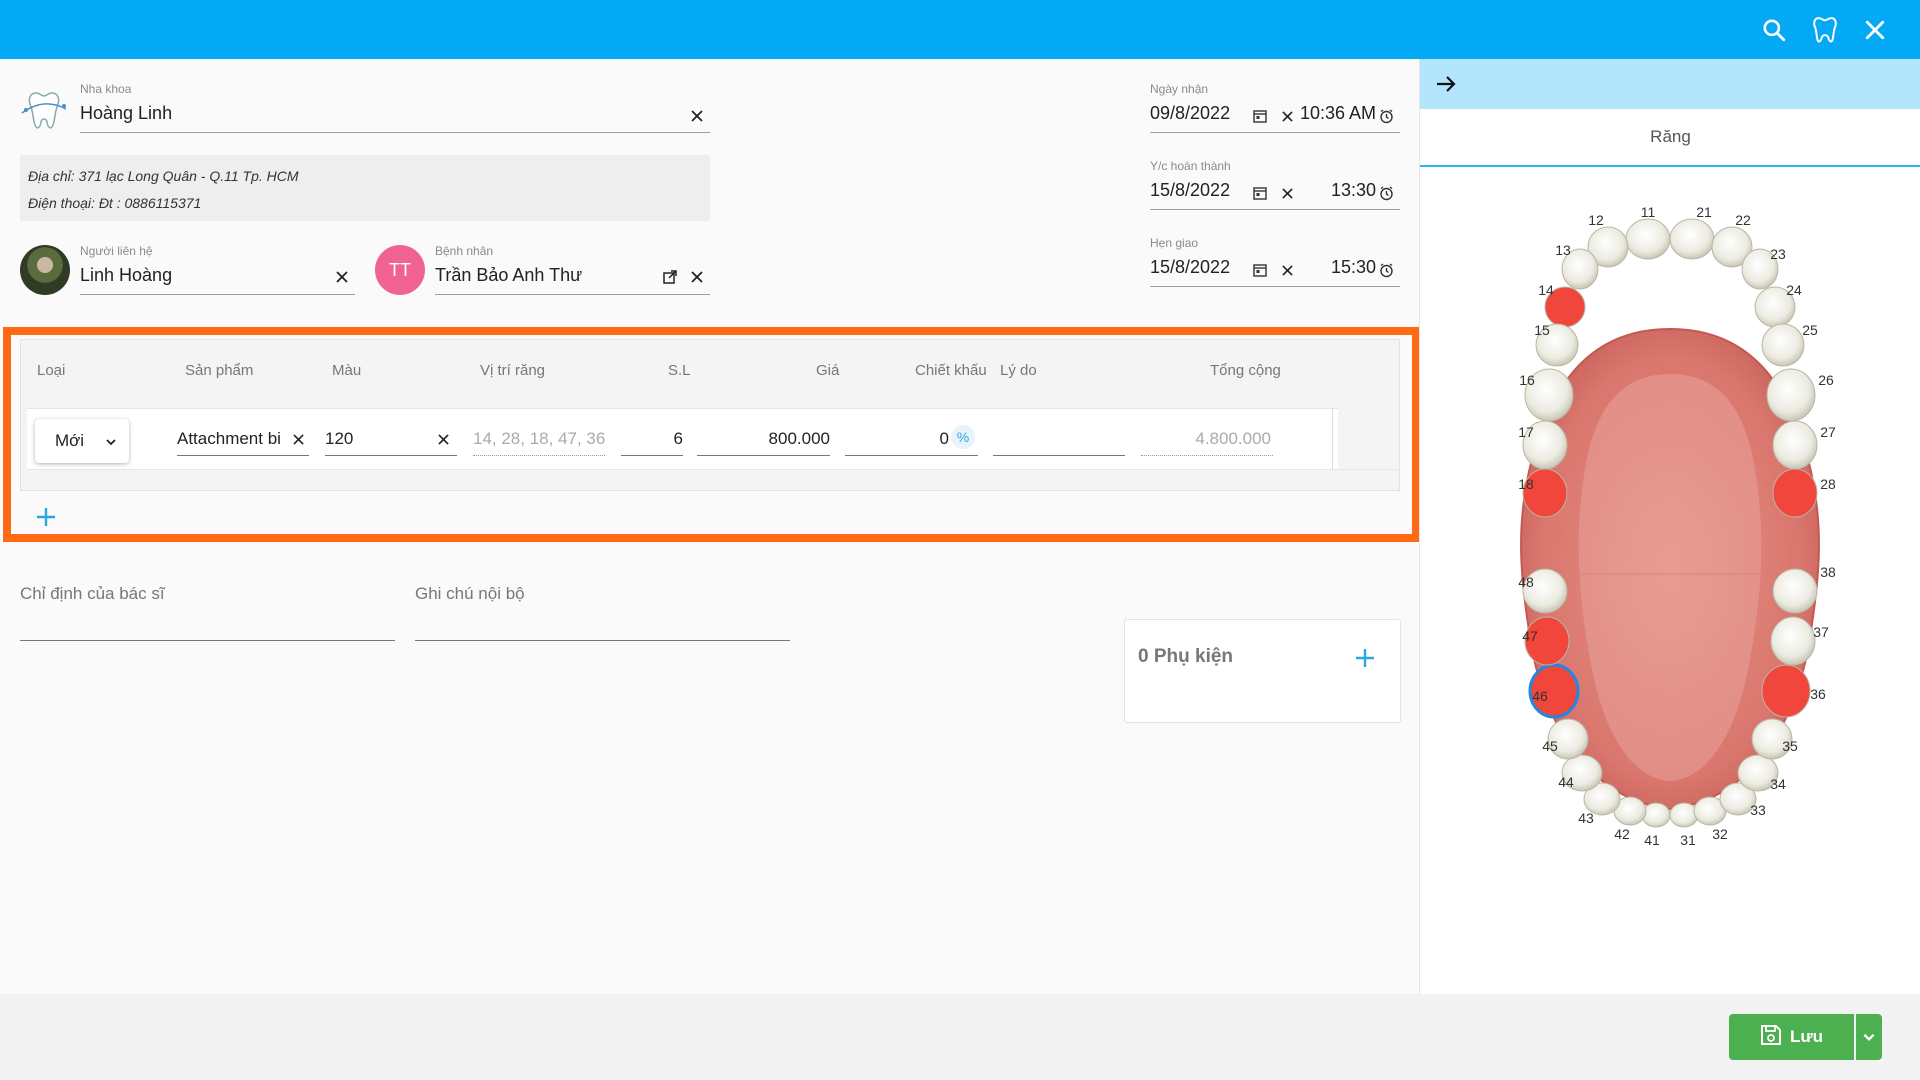  I want to click on clear-patient-icon, so click(697, 277).